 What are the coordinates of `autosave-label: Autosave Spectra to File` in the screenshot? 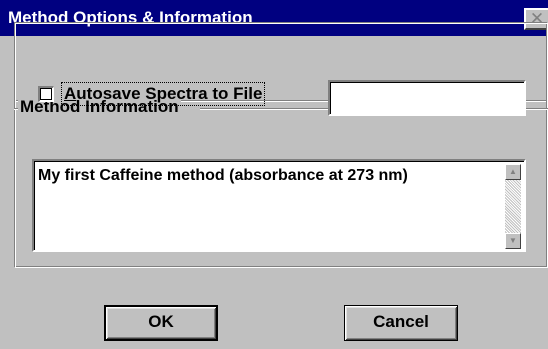 It's located at (163, 94).